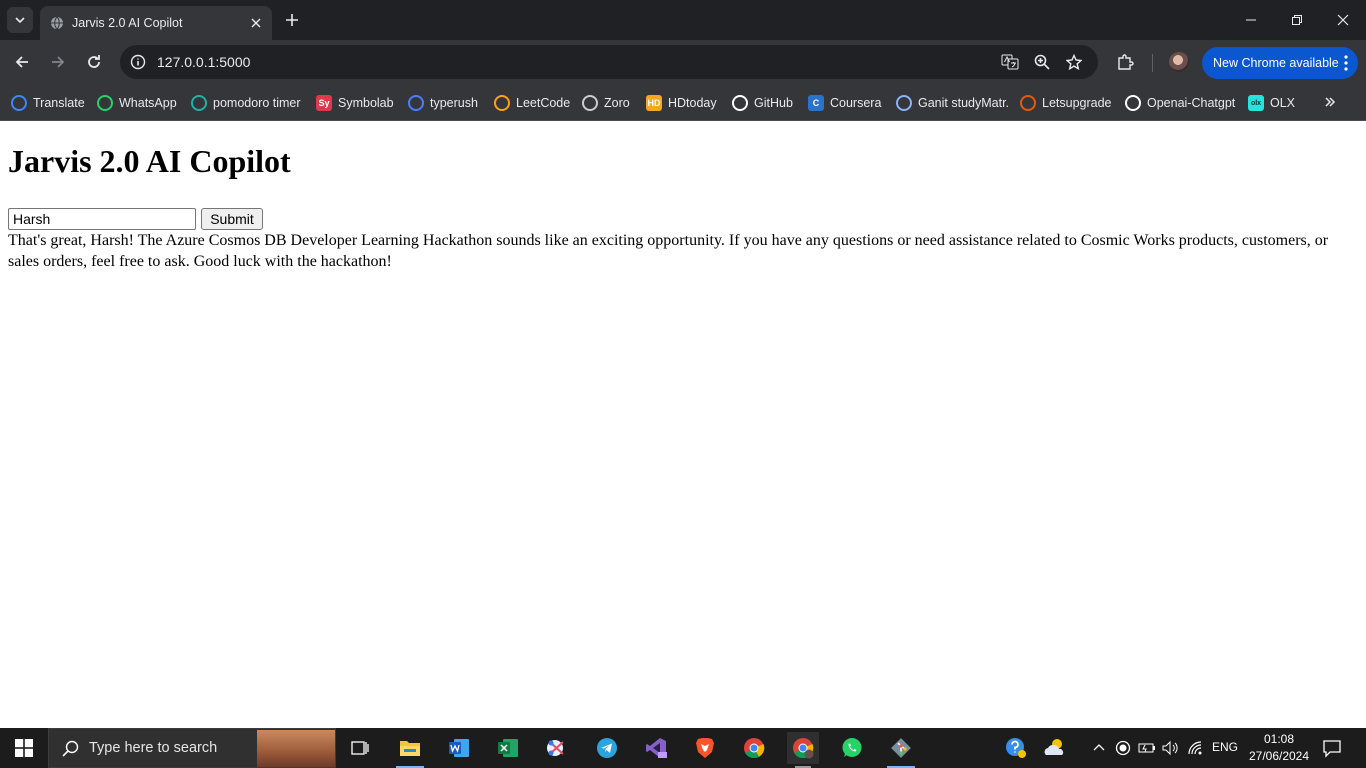 The width and height of the screenshot is (1366, 768). I want to click on action-center-button, so click(1332, 748).